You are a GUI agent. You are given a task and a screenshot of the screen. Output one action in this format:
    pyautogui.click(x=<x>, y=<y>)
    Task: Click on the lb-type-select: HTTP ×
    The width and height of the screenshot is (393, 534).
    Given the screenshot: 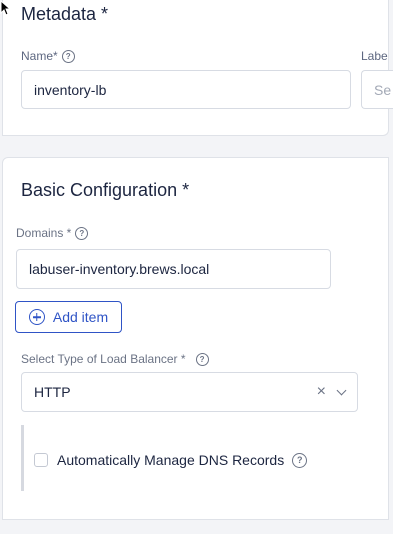 What is the action you would take?
    pyautogui.click(x=189, y=392)
    